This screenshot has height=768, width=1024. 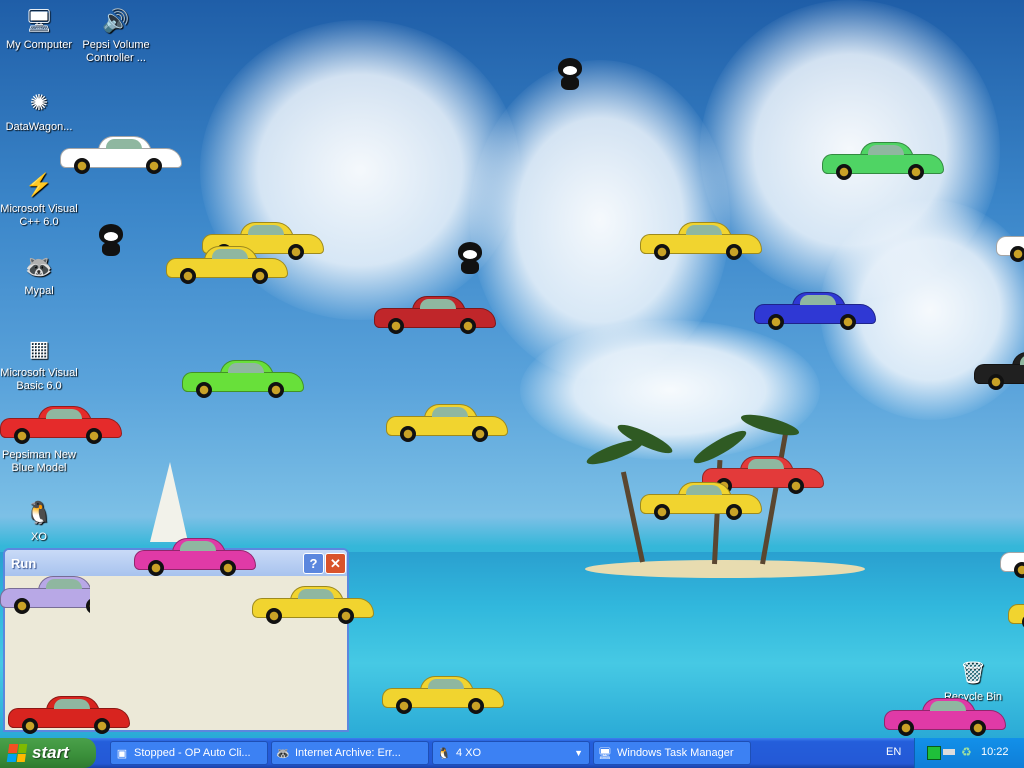 I want to click on desktop-icon-mypal: 🦝 Mypal, so click(x=39, y=274).